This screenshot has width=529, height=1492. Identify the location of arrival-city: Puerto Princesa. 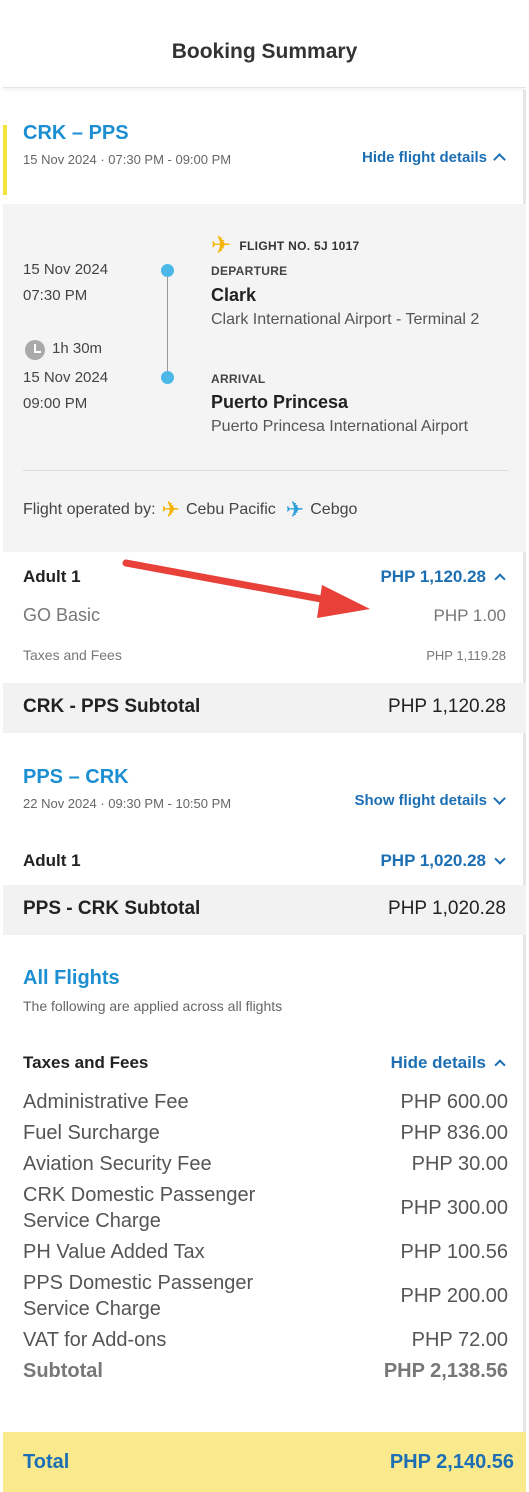
(280, 402).